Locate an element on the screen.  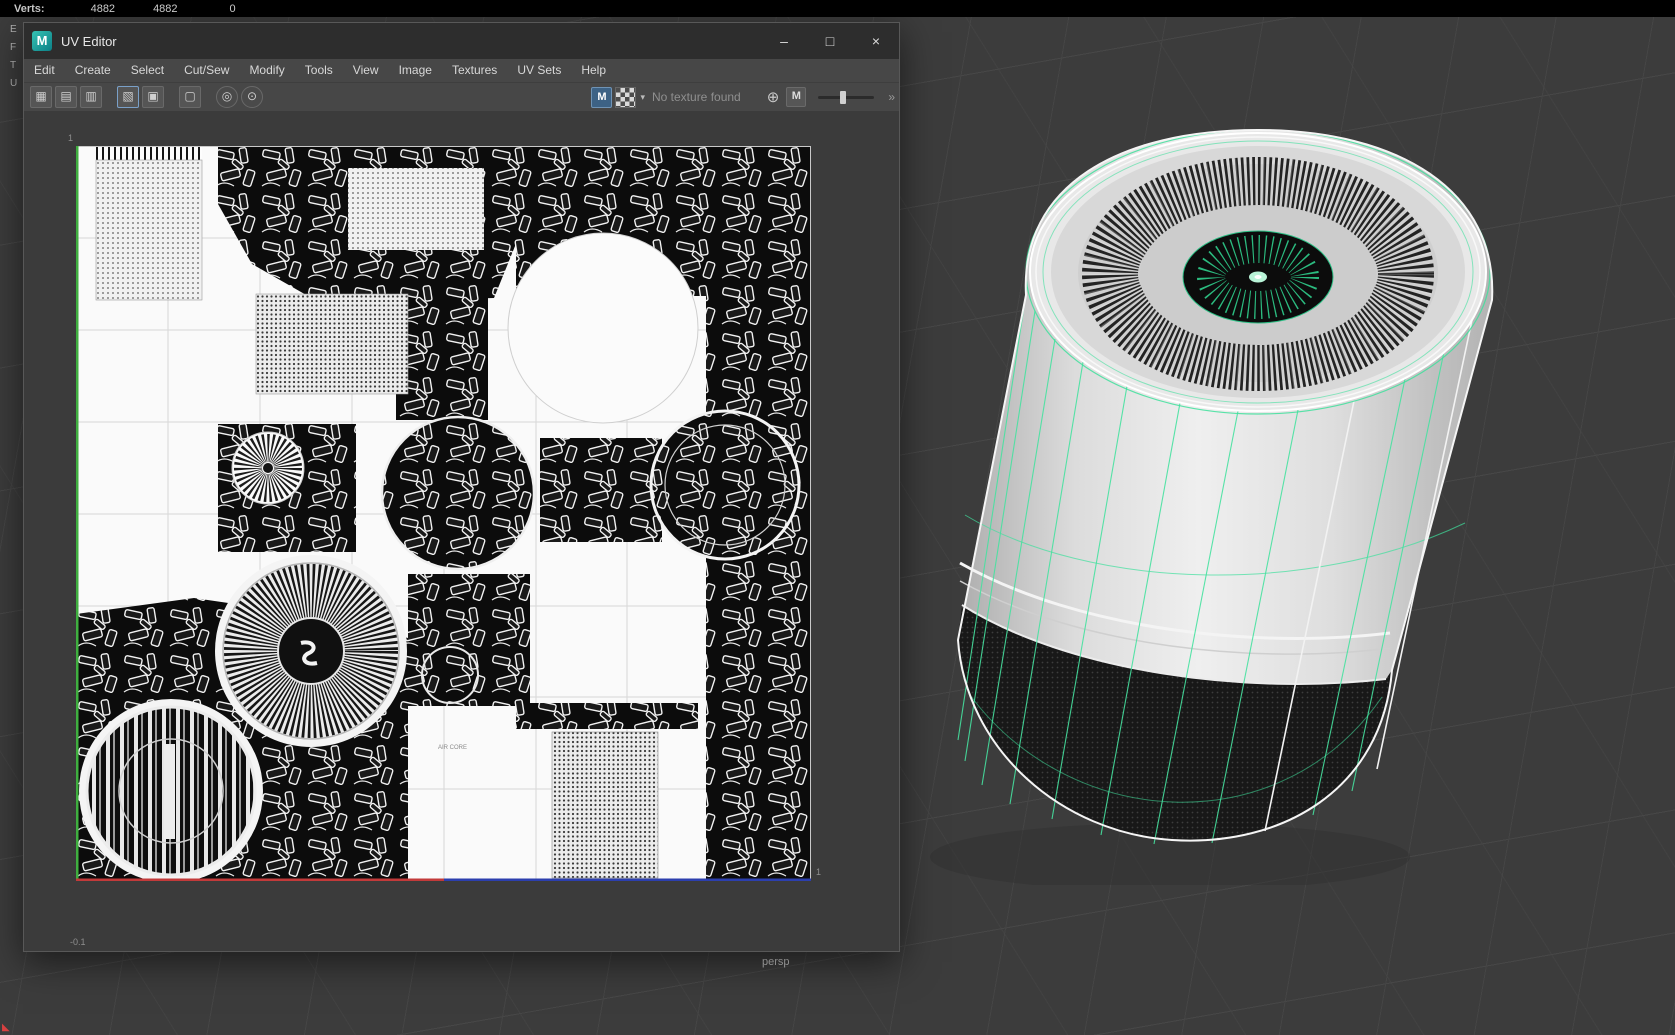
menu-textures: Textures is located at coordinates (474, 70).